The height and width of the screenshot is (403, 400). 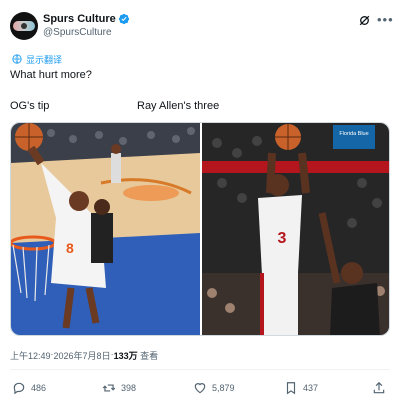 I want to click on bookmark-icon, so click(x=291, y=388).